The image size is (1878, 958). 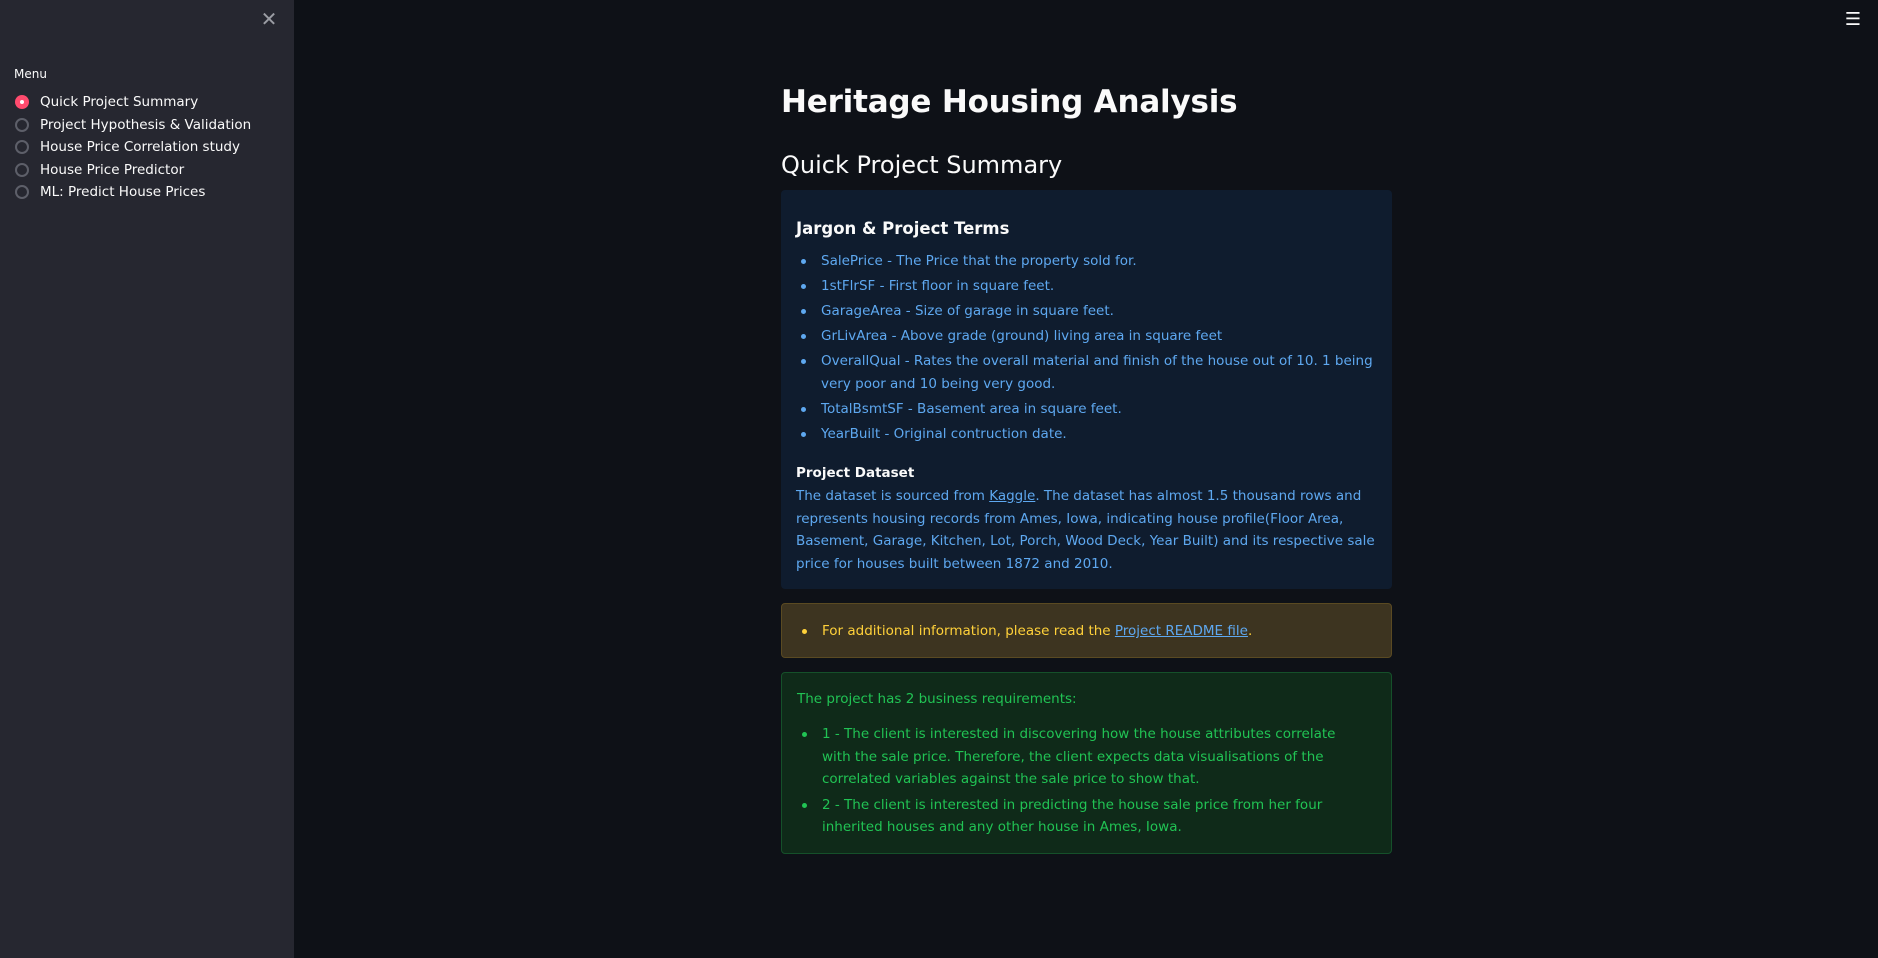 What do you see at coordinates (1250, 631) in the screenshot?
I see `readme-text-after: .` at bounding box center [1250, 631].